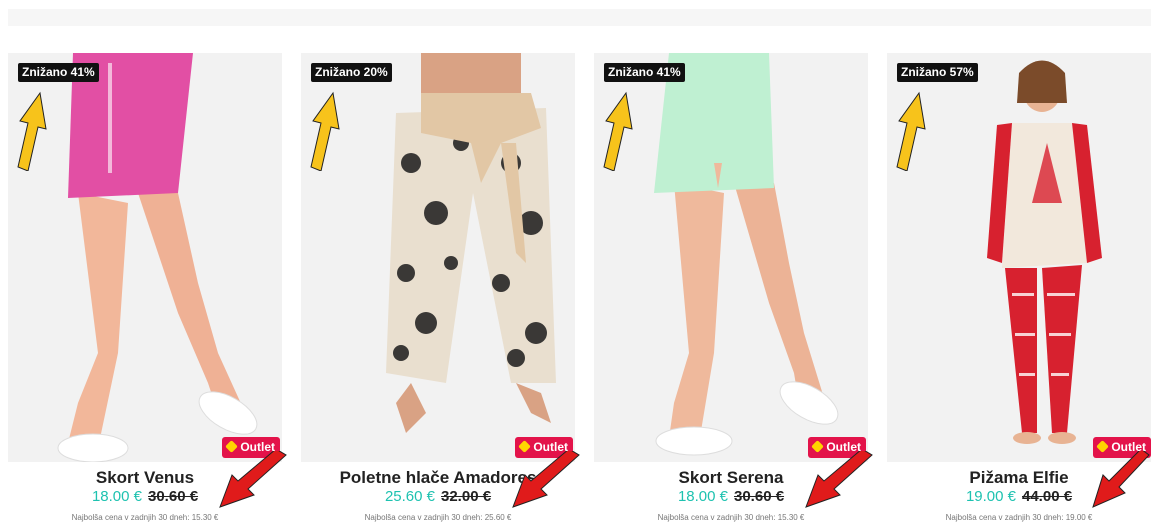 Image resolution: width=1151 pixels, height=522 pixels. What do you see at coordinates (937, 72) in the screenshot?
I see `discount-badge: Znižano 57%` at bounding box center [937, 72].